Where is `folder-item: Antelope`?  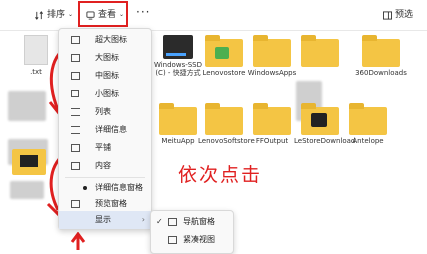
folder-item: Antelope is located at coordinates (368, 124).